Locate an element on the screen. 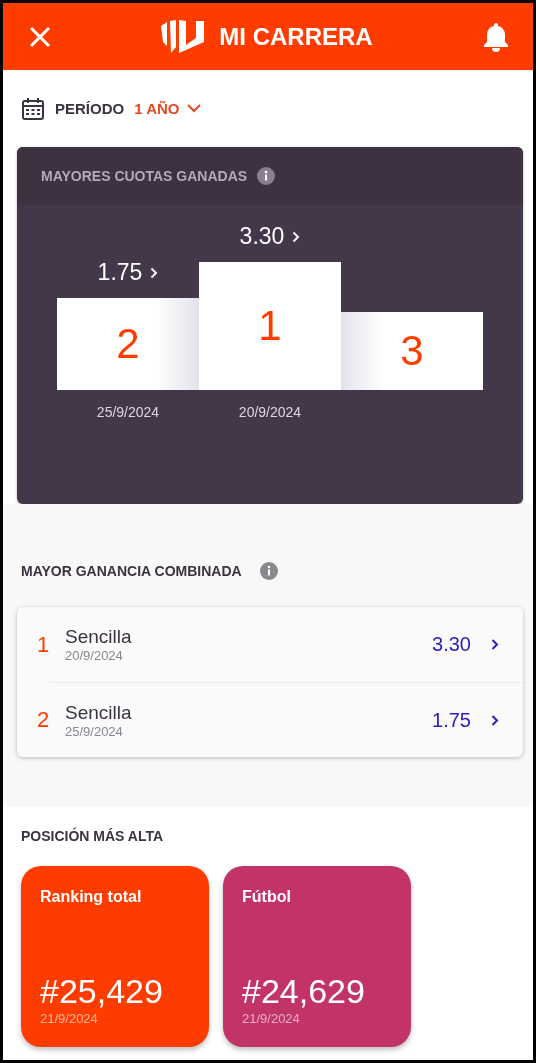 The width and height of the screenshot is (536, 1063). section-title: POSICIÓN MÁS ALTA is located at coordinates (93, 836).